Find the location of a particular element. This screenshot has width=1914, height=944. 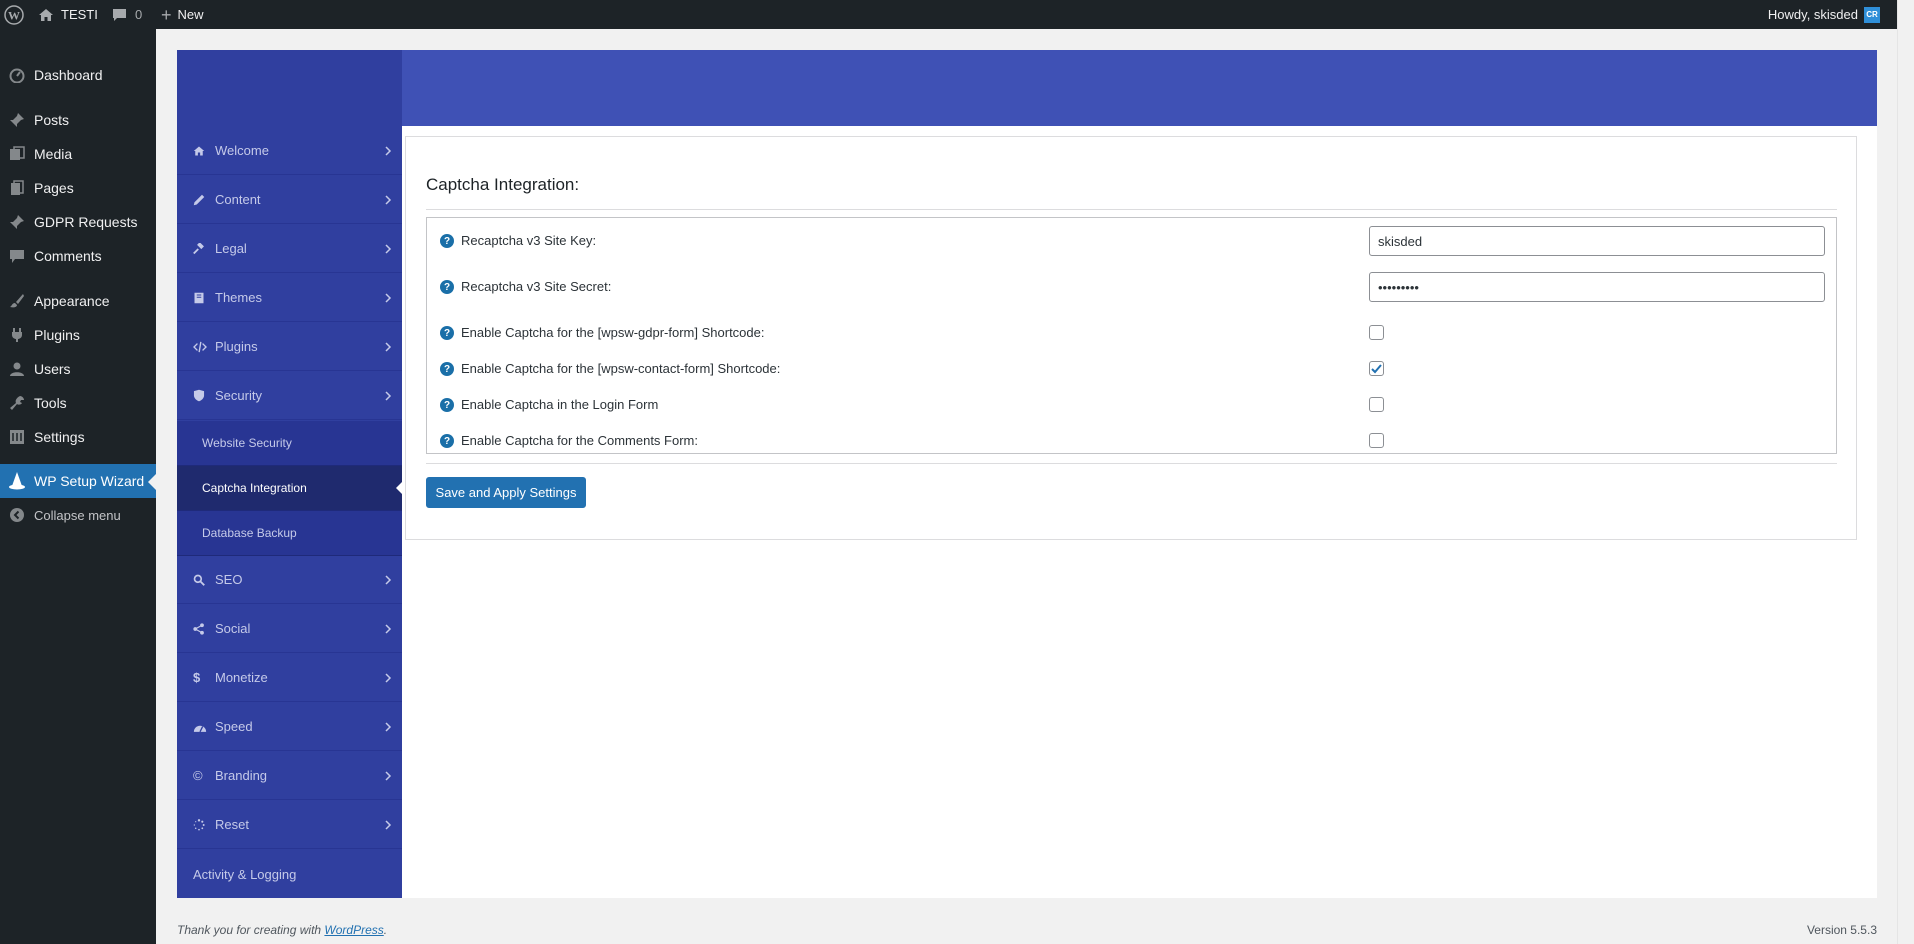

wizard-hat-icon is located at coordinates (17, 481).